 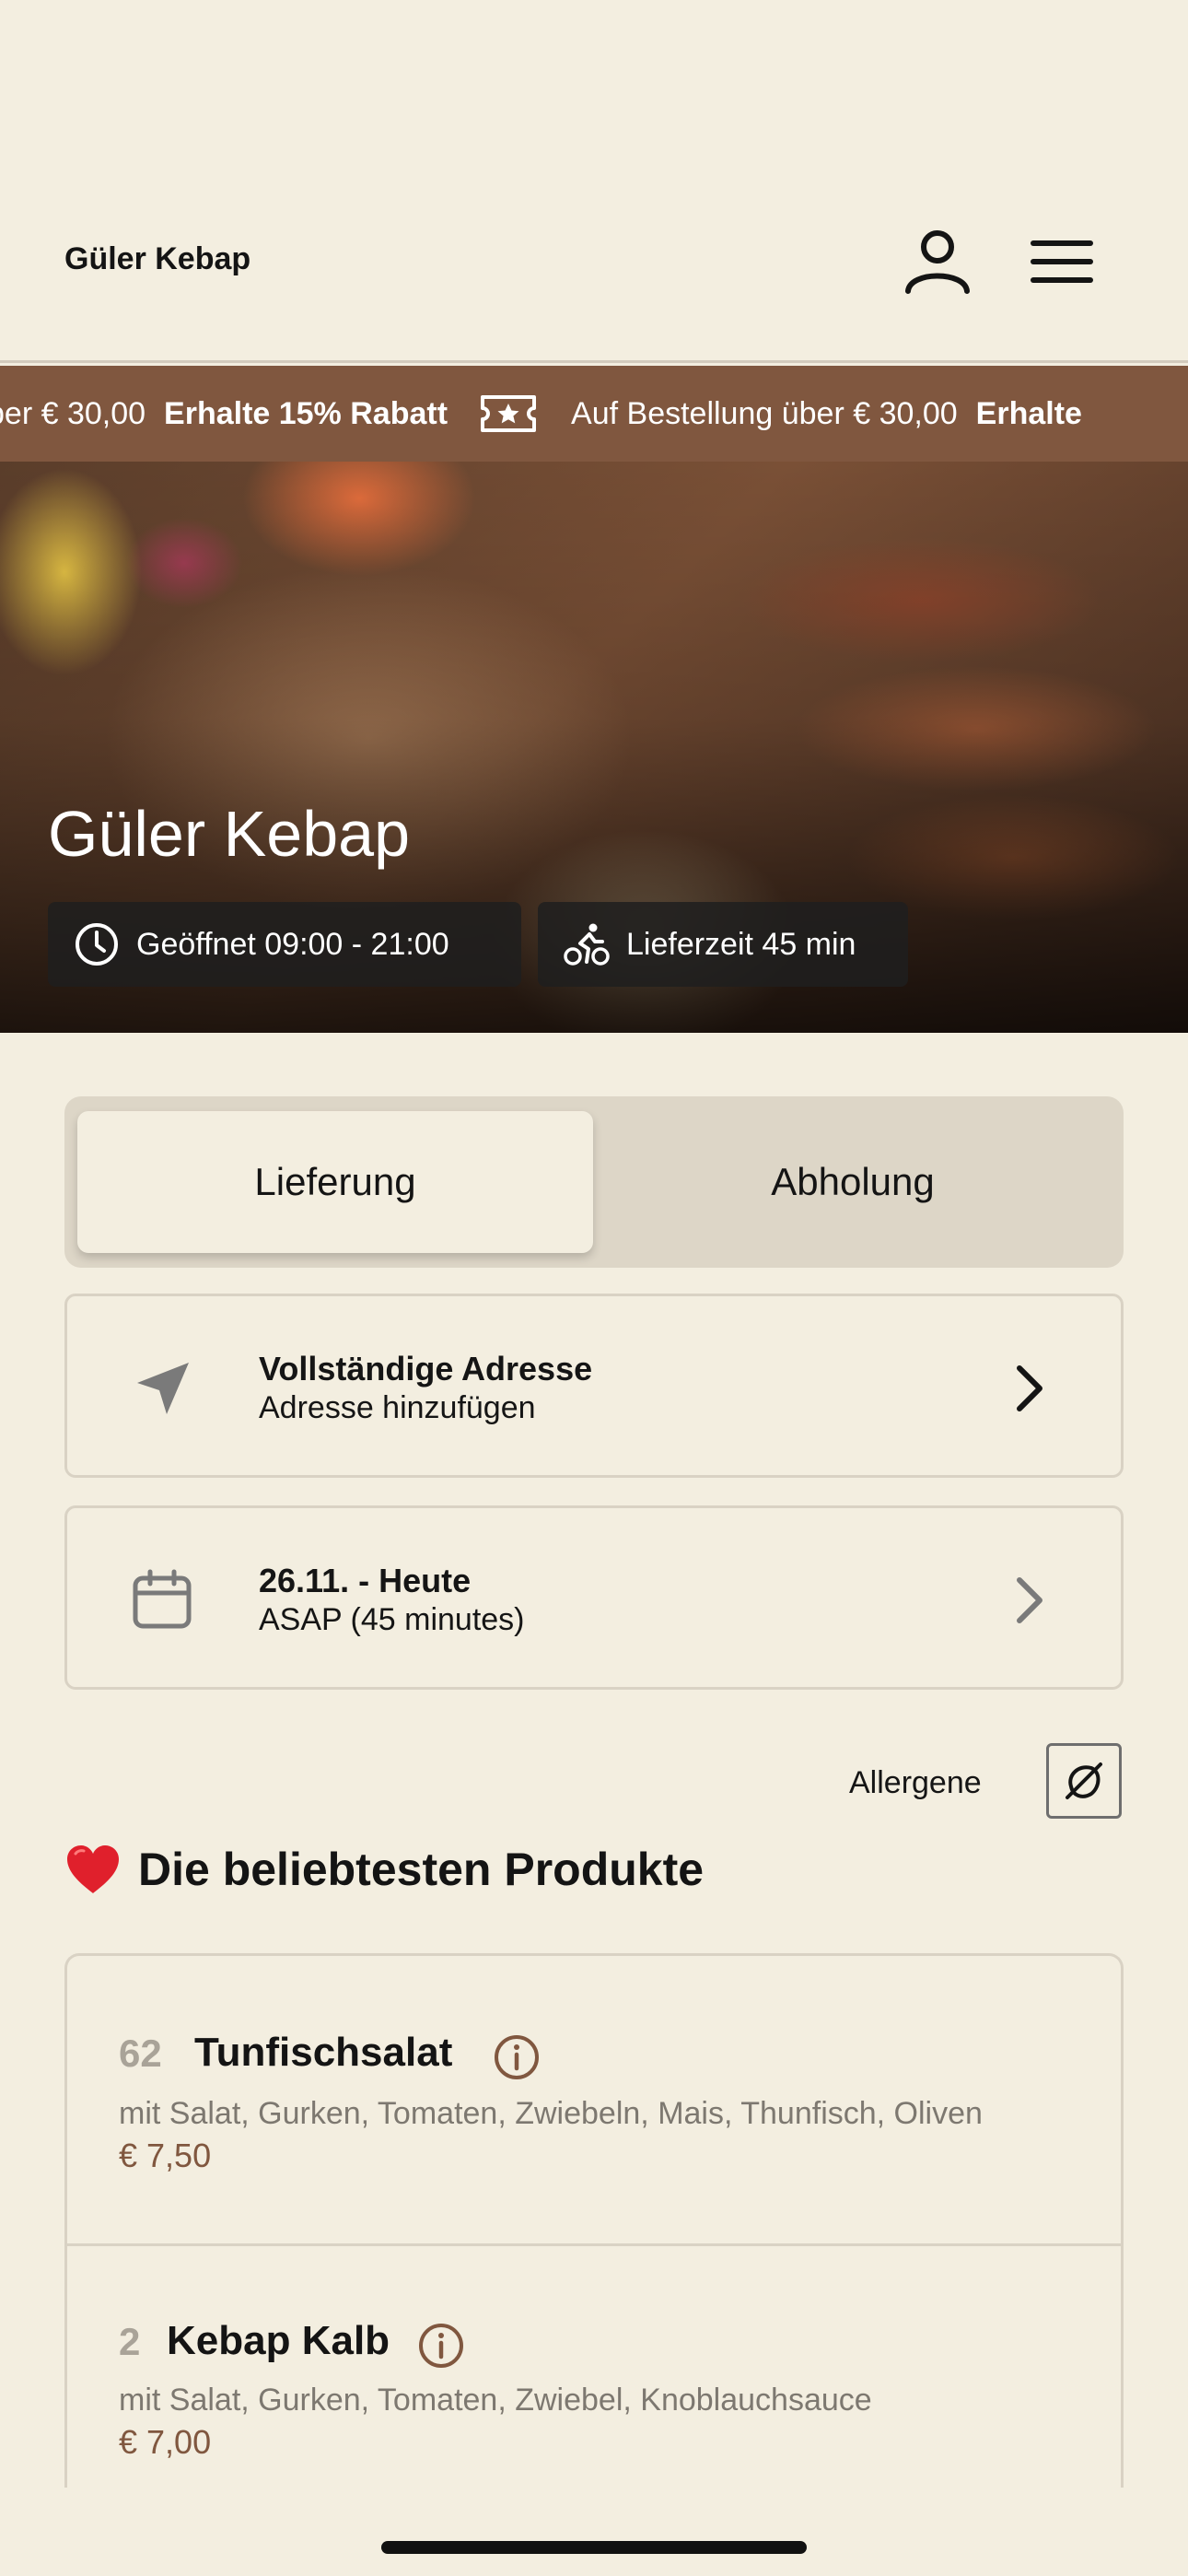 What do you see at coordinates (587, 945) in the screenshot?
I see `bike-courier-icon` at bounding box center [587, 945].